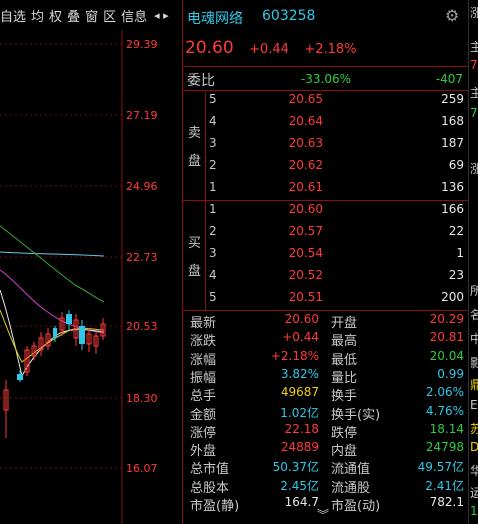 The height and width of the screenshot is (524, 478). I want to click on order-level: 2, so click(213, 231).